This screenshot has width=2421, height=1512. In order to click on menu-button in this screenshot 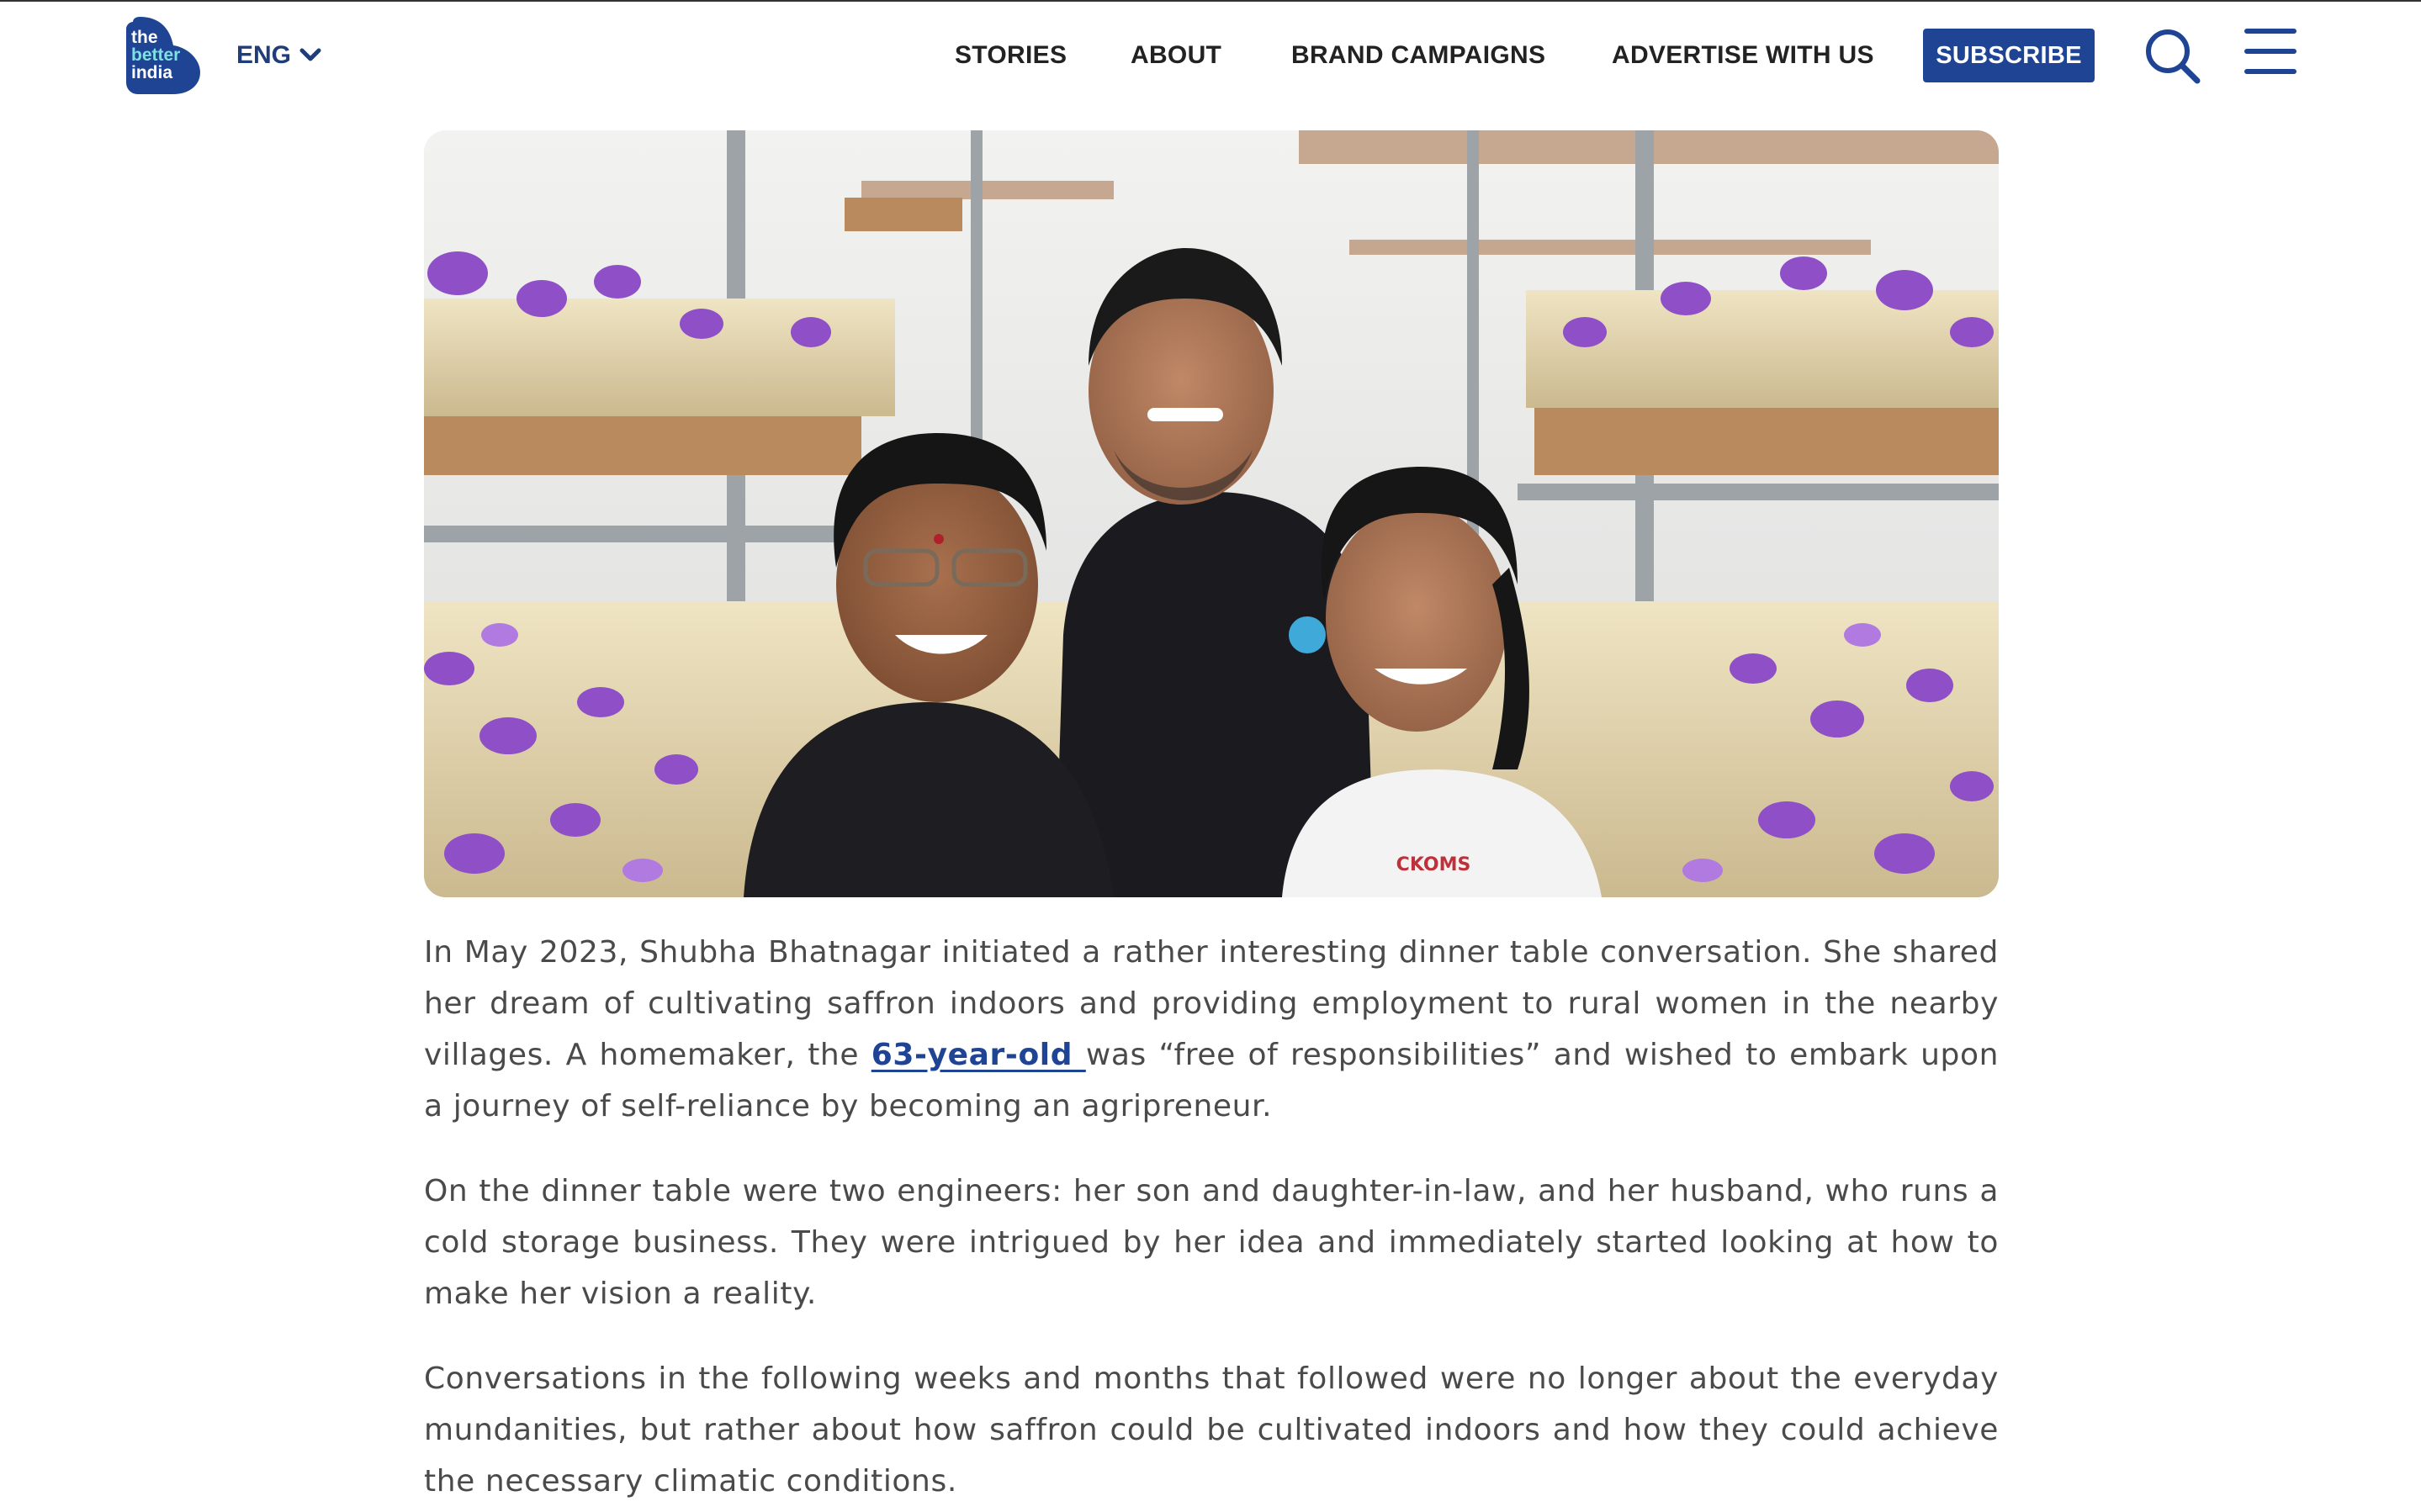, I will do `click(2271, 51)`.